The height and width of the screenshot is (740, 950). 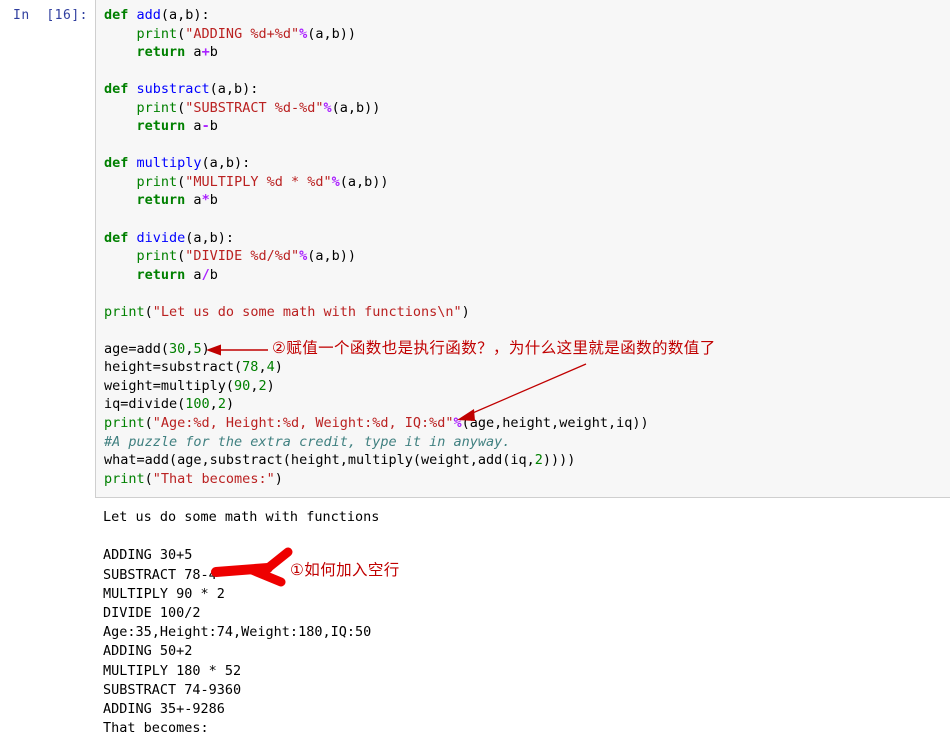 I want to click on code-token: *, so click(x=205, y=200).